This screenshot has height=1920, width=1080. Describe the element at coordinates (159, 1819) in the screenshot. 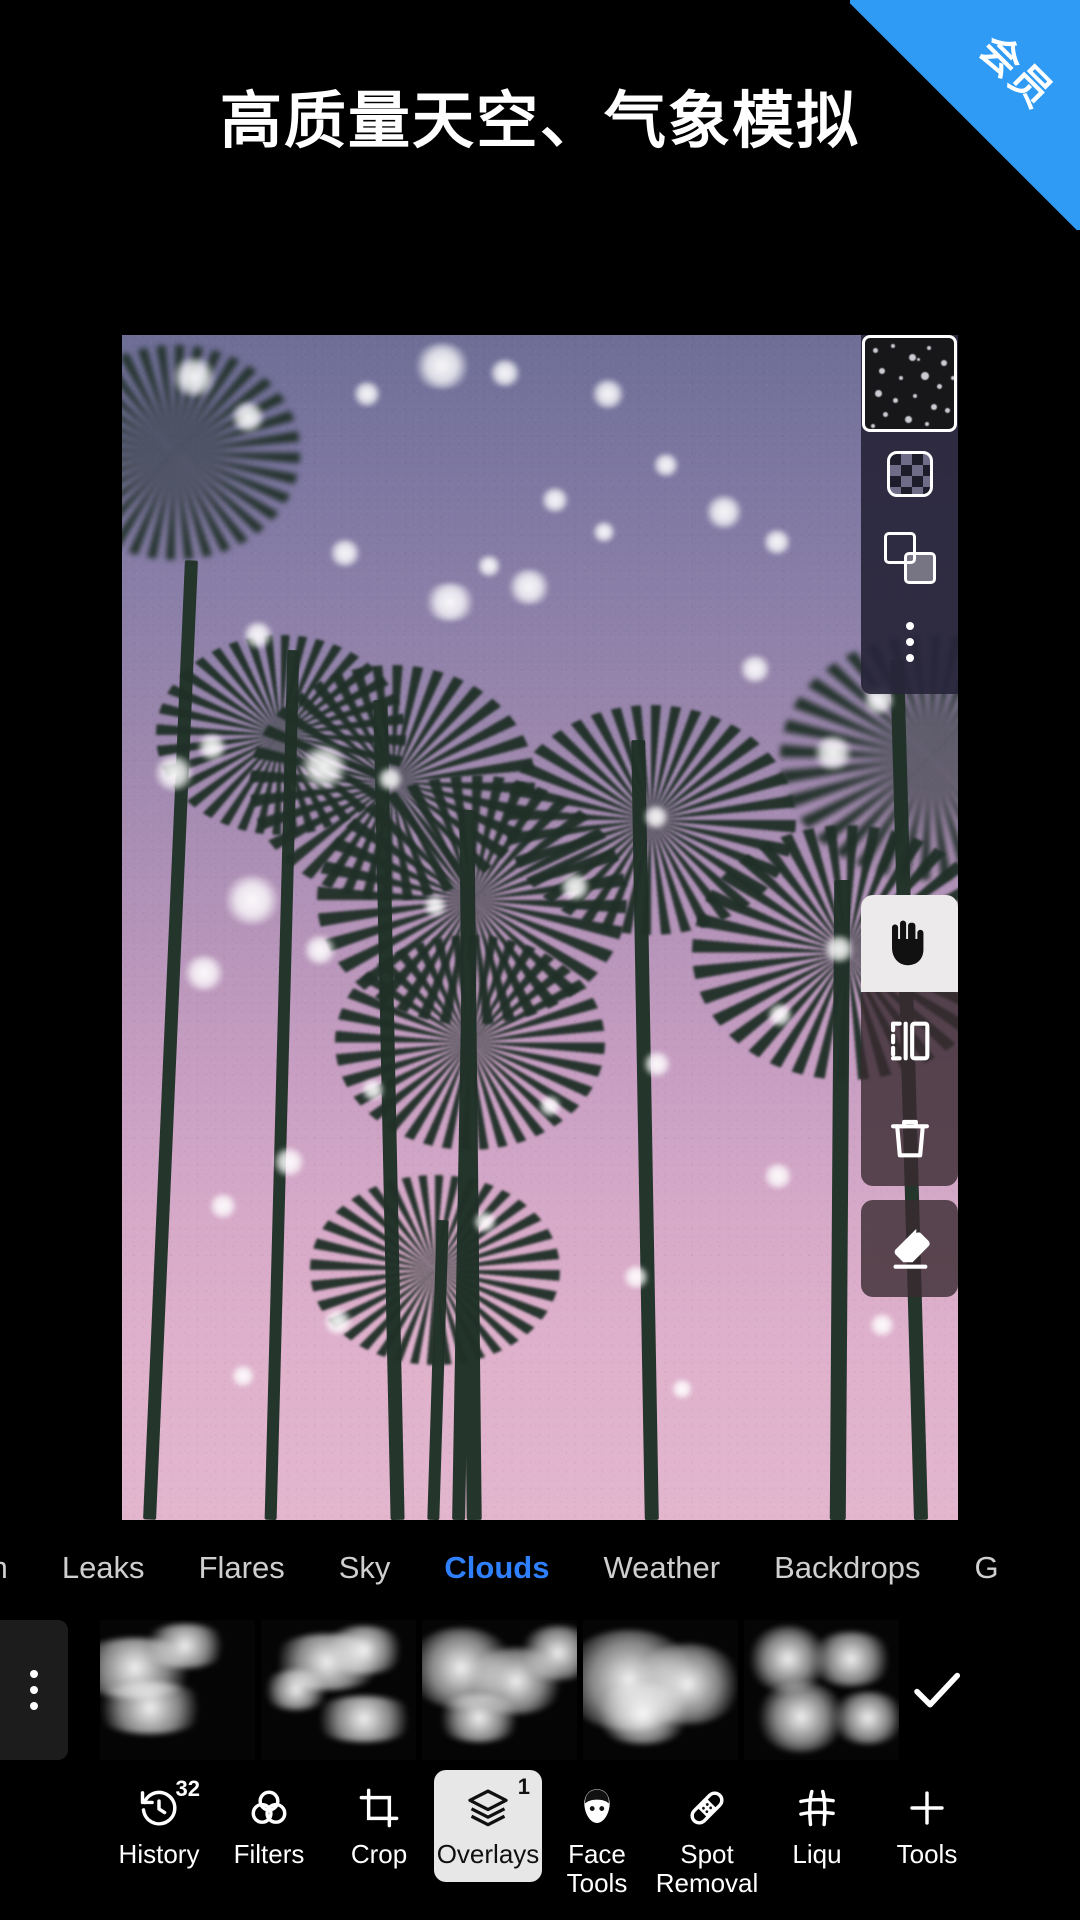

I see `toolbar-item-history: 32 History` at that location.